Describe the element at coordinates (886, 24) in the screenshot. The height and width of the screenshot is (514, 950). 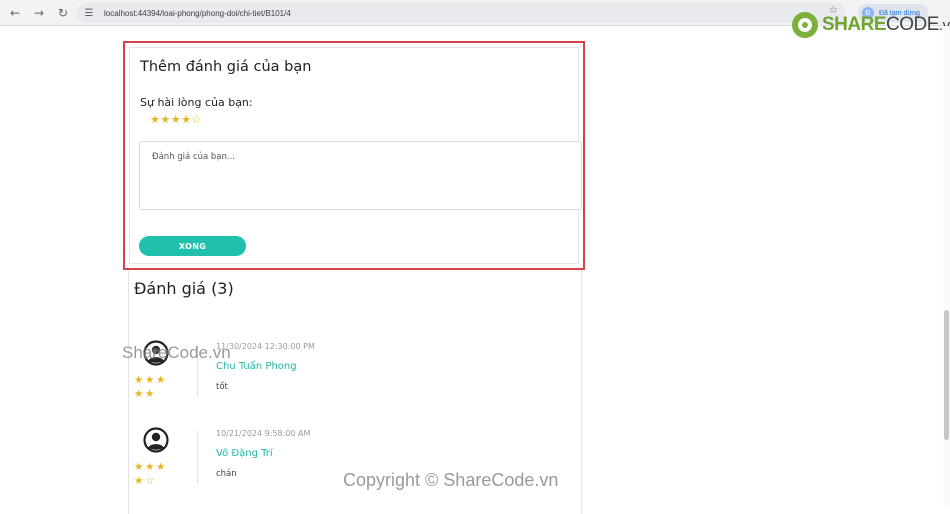
I see `sharecode-logo-text: SHARECODE.vn` at that location.